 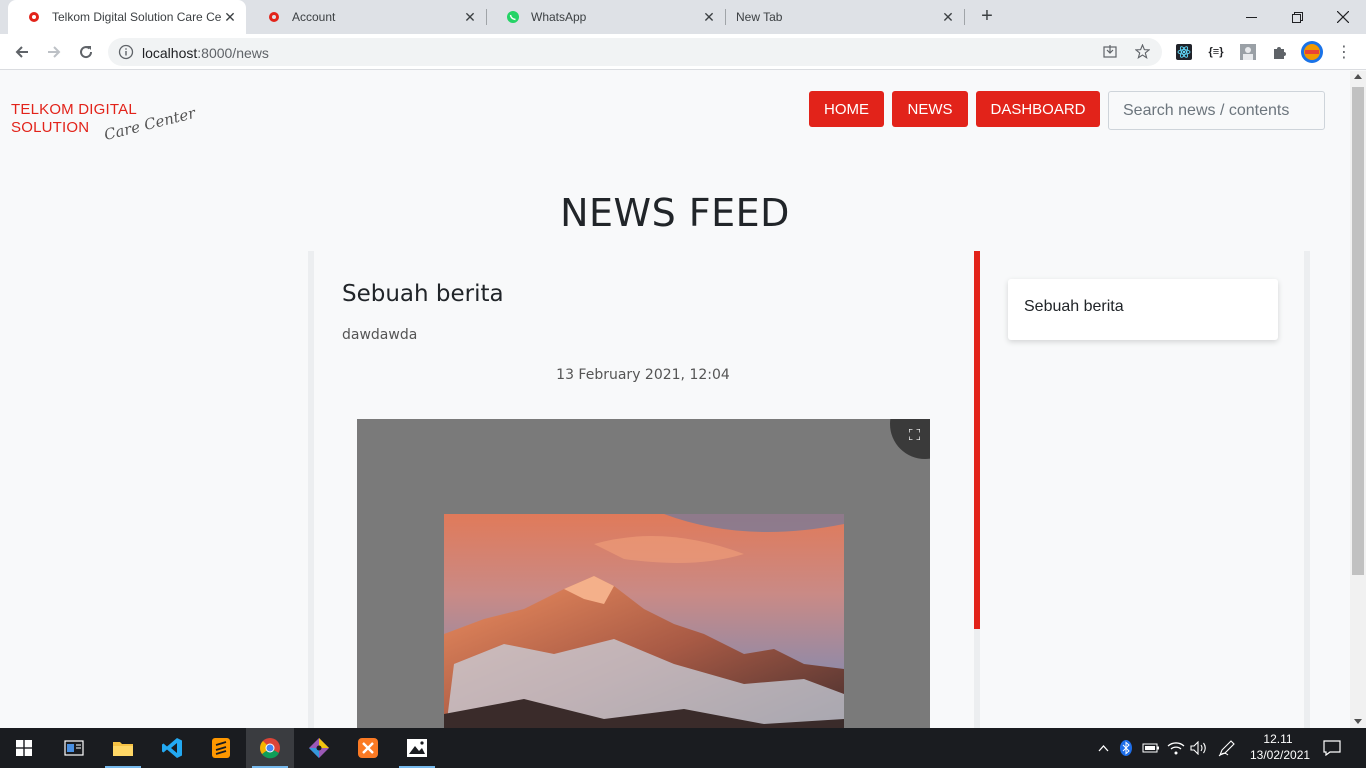 I want to click on sidebar-item-label: Sebuah berita, so click(x=1074, y=306).